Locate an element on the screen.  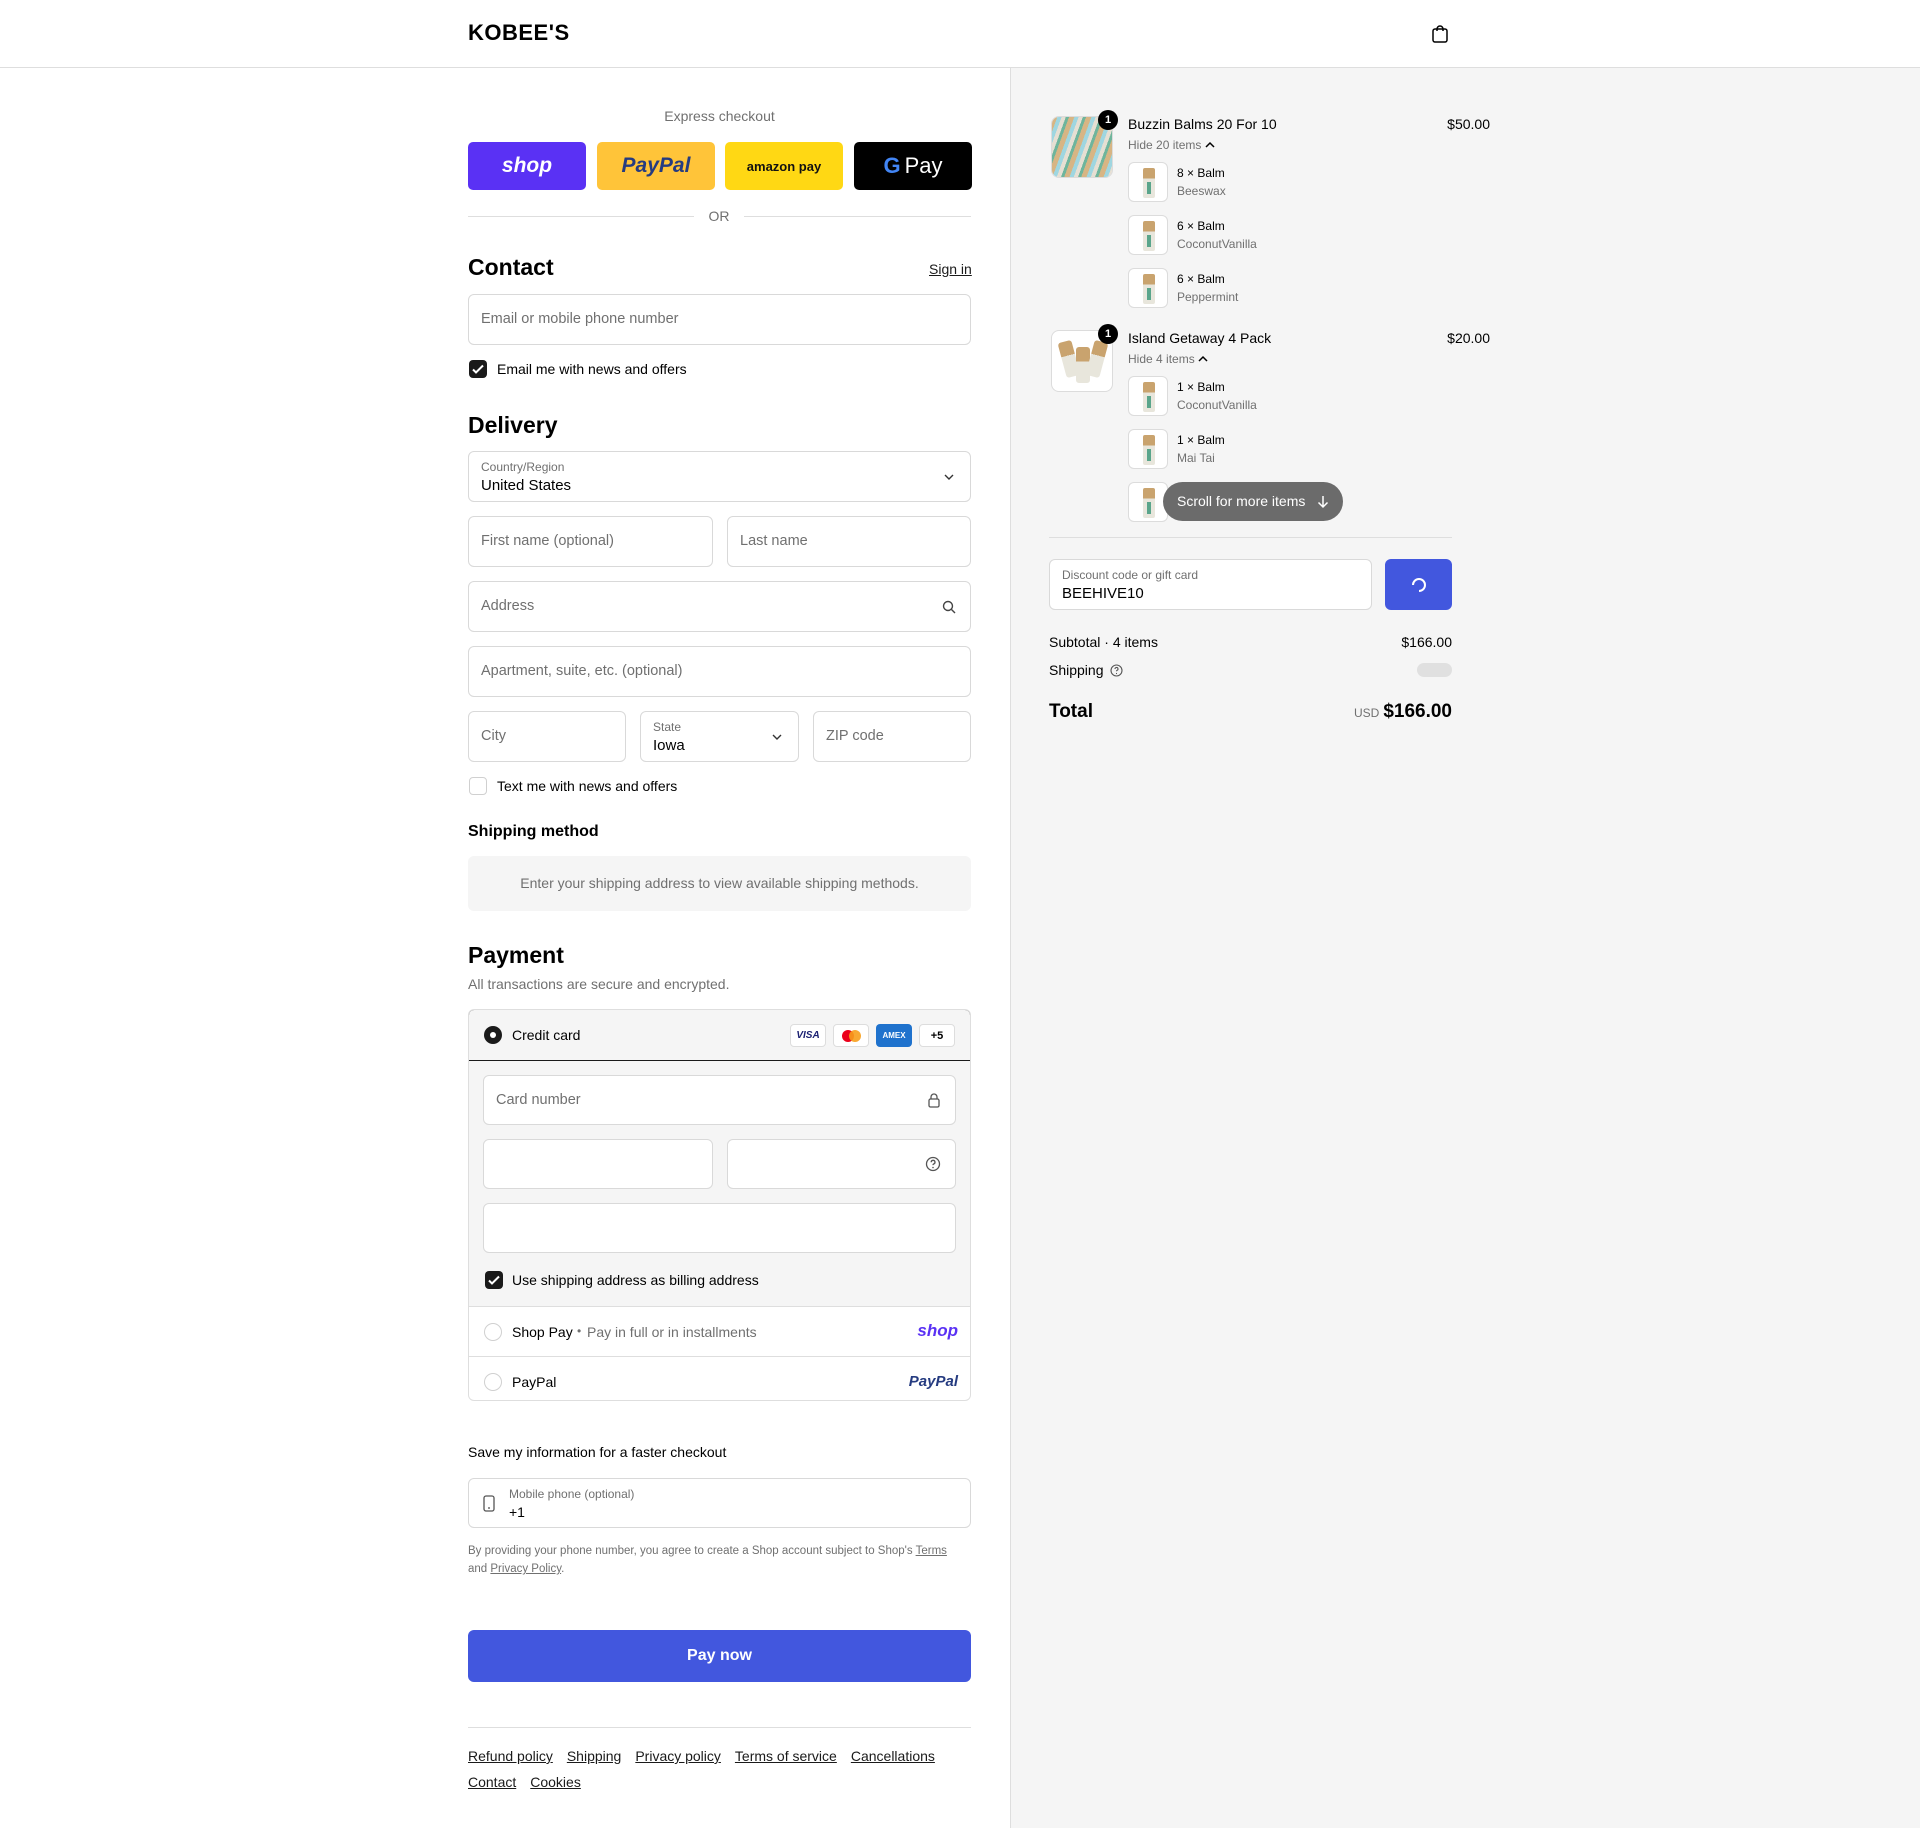
subtotal-label: Subtotal · 4 items is located at coordinates (1103, 642).